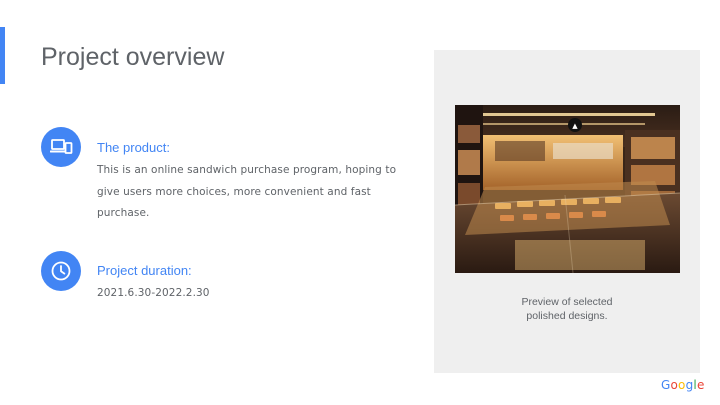  What do you see at coordinates (567, 316) in the screenshot?
I see `preview-caption-line-2: polished designs.` at bounding box center [567, 316].